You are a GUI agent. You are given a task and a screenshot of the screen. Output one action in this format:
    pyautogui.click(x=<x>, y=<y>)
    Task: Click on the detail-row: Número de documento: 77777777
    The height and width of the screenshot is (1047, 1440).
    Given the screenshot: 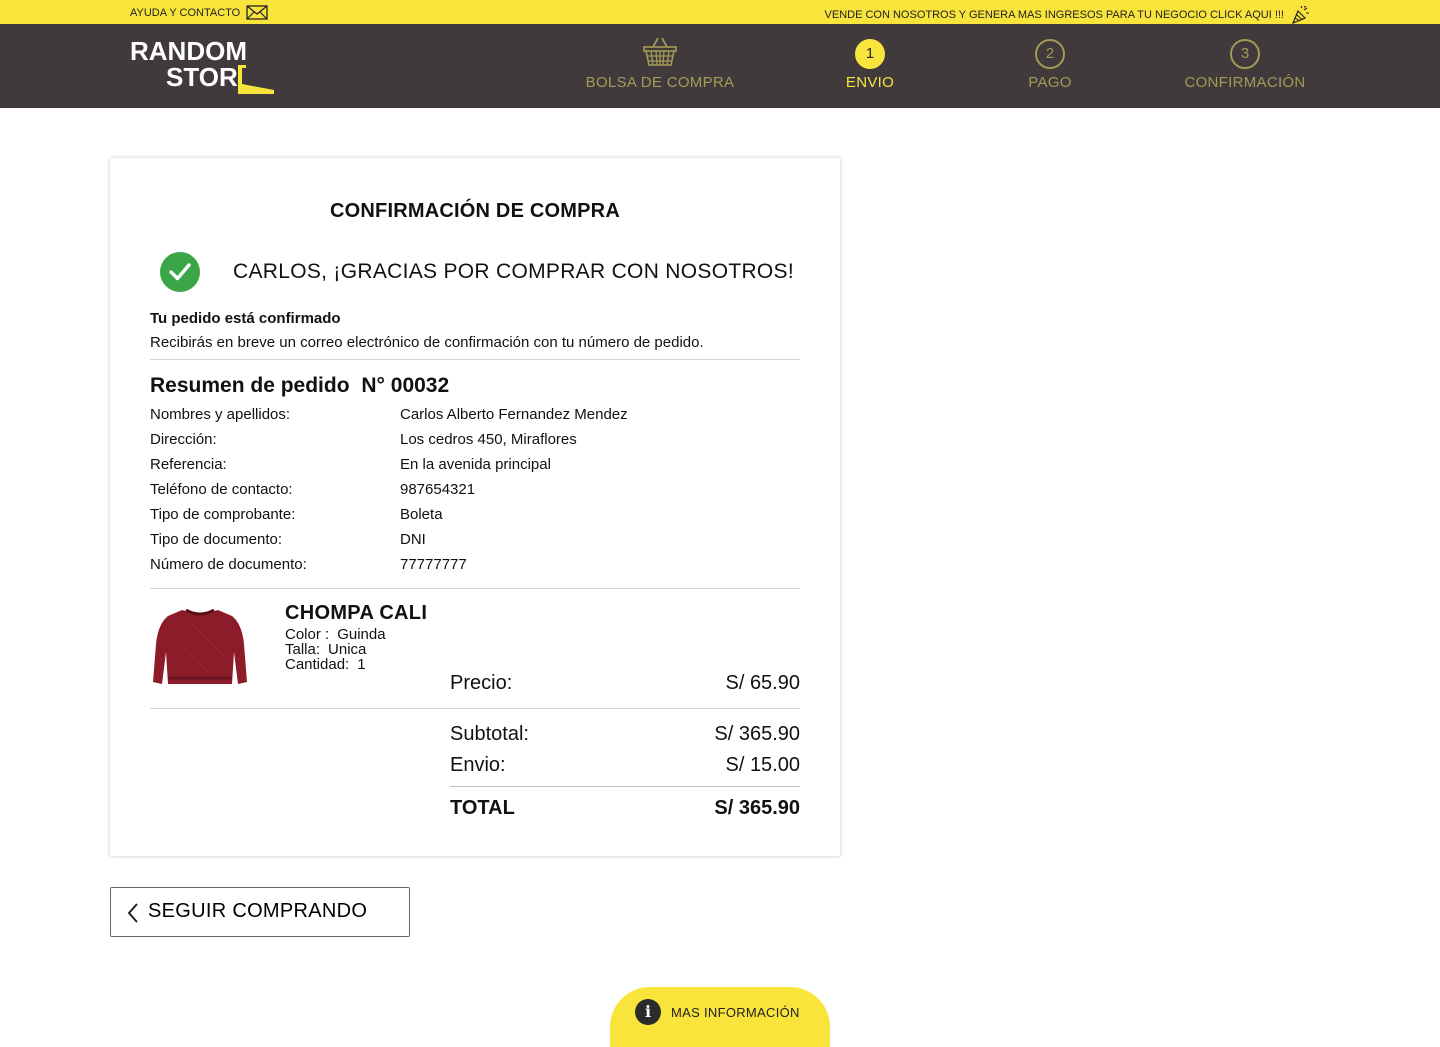 What is the action you would take?
    pyautogui.click(x=475, y=568)
    